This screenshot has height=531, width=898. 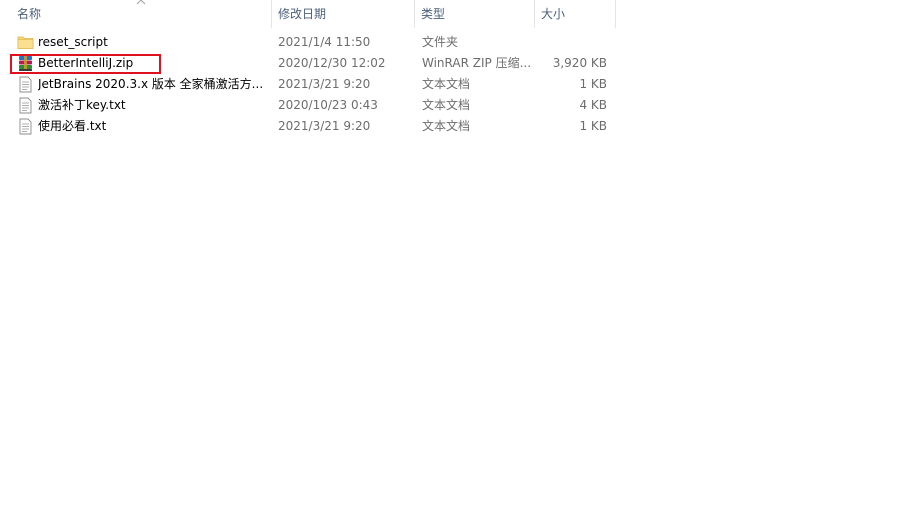 I want to click on column-header-date-modified: 修改日期, so click(x=343, y=14).